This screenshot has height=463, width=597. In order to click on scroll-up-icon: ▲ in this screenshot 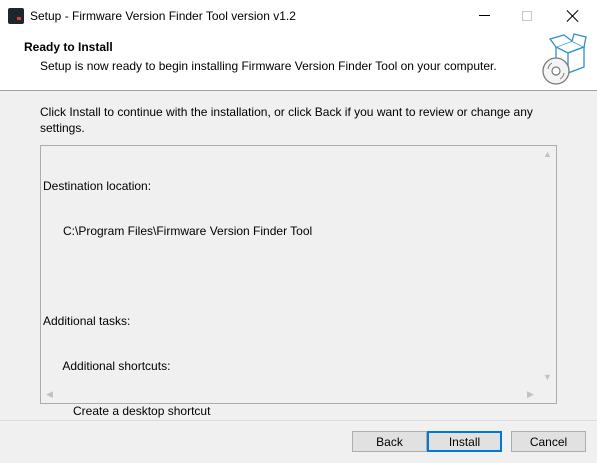, I will do `click(547, 154)`.